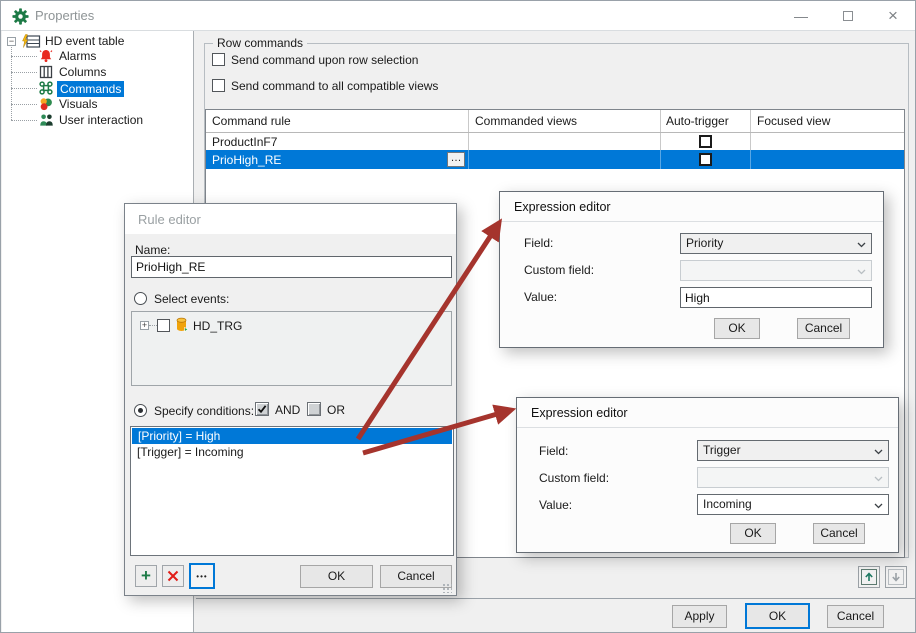 This screenshot has width=916, height=633. Describe the element at coordinates (163, 325) in the screenshot. I see `event-item-checkbox` at that location.